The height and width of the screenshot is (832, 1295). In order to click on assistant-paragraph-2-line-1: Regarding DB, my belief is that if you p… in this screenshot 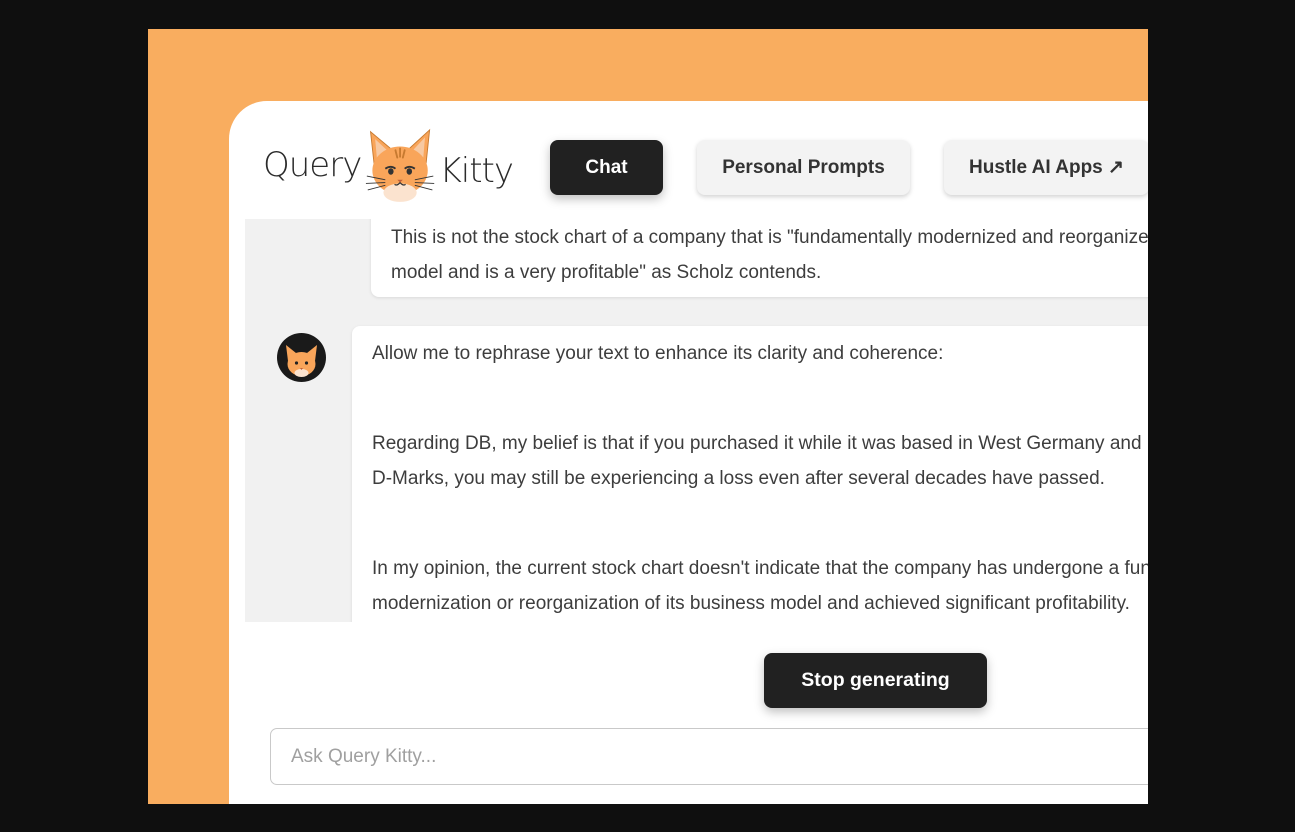, I will do `click(760, 443)`.